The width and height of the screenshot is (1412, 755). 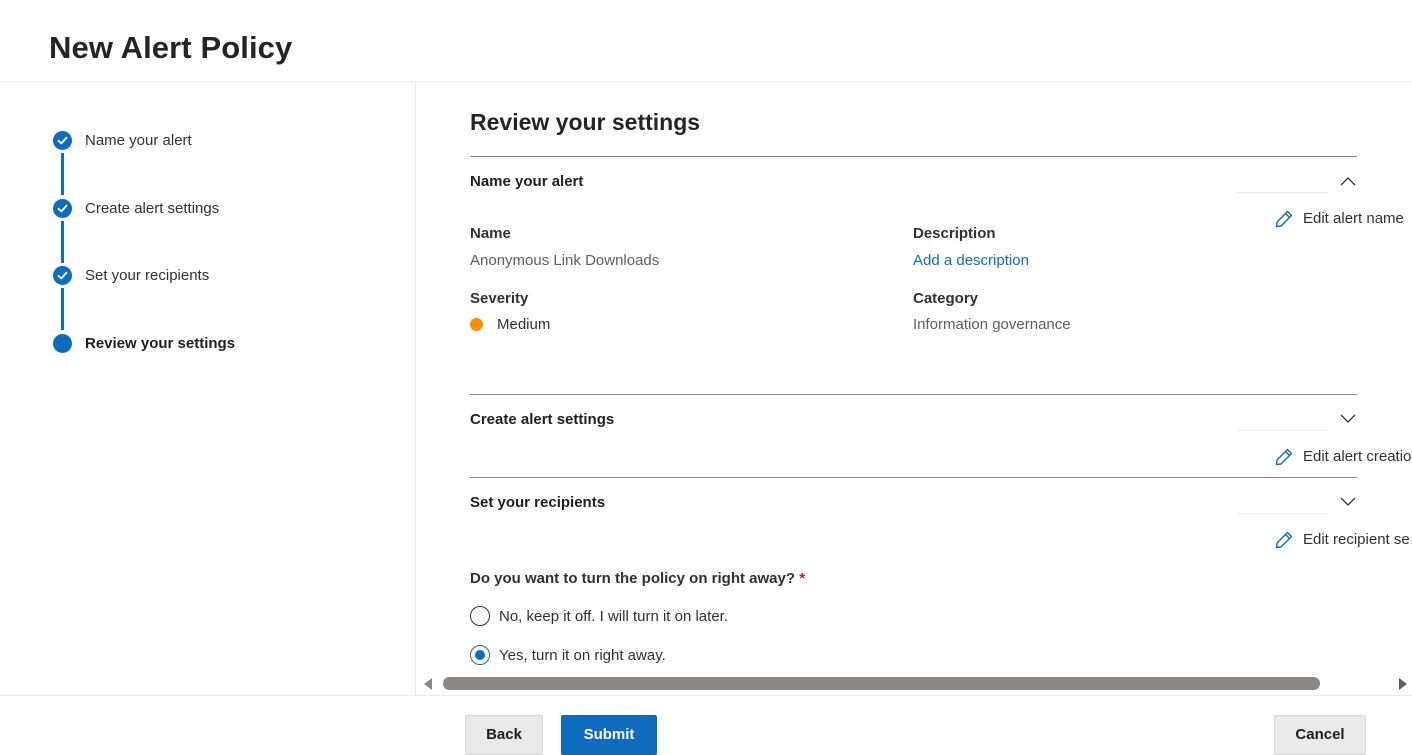 What do you see at coordinates (946, 298) in the screenshot?
I see `category-label: Category` at bounding box center [946, 298].